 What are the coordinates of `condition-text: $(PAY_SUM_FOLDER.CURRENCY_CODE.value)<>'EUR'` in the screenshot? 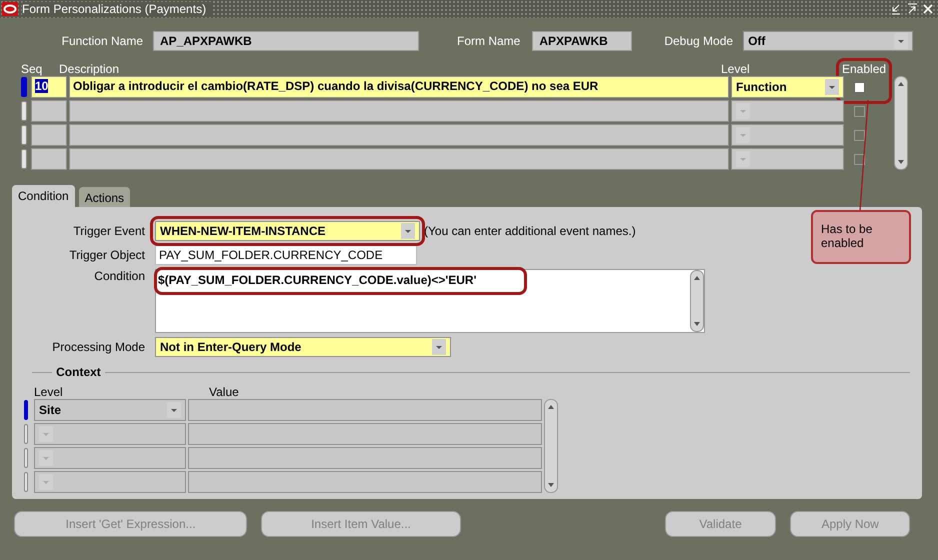 It's located at (317, 280).